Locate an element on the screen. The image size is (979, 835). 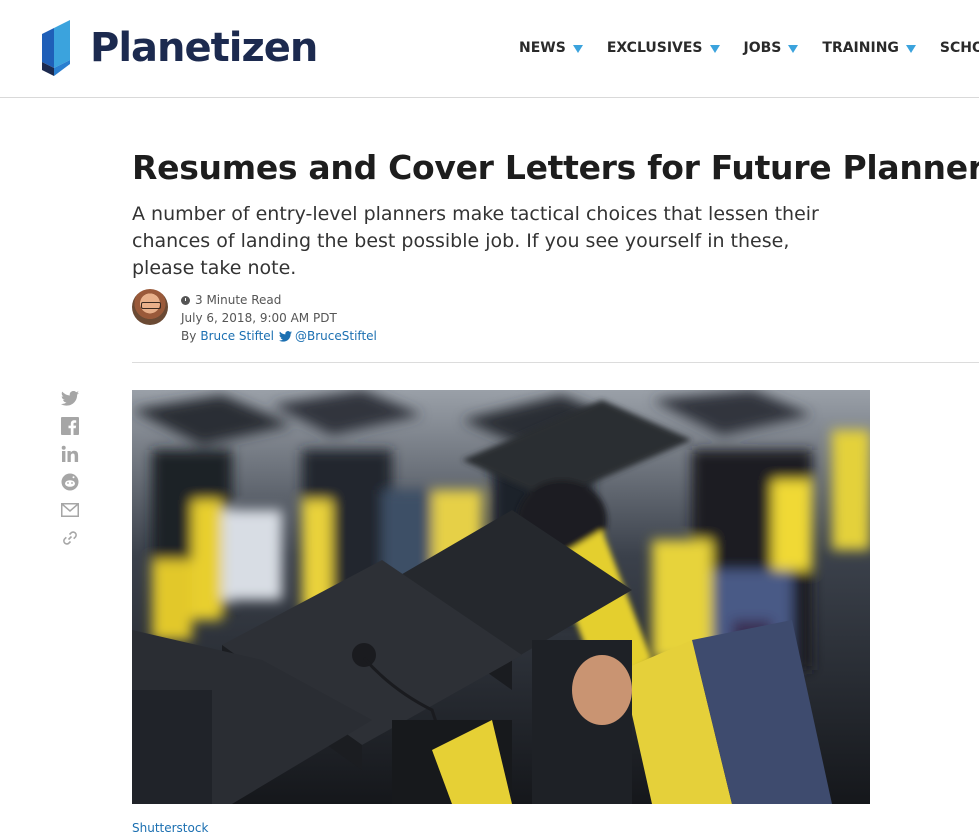
avatar-glasses is located at coordinates (151, 305).